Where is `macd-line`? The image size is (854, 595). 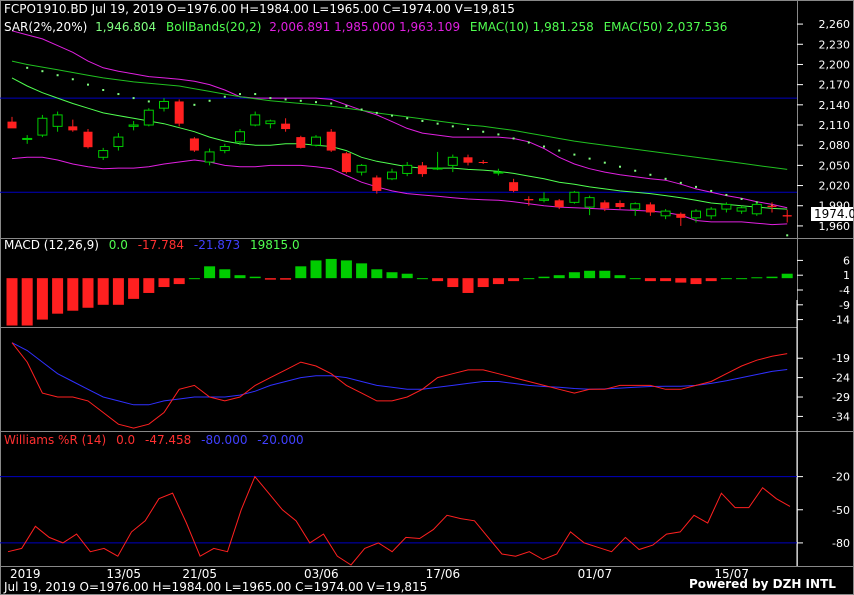
macd-line is located at coordinates (399, 385).